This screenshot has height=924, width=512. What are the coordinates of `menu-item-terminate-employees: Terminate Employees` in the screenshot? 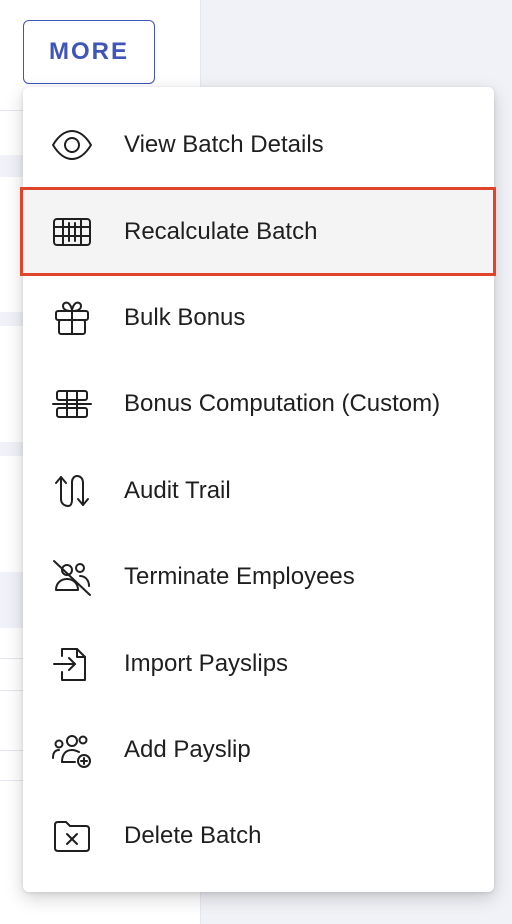 It's located at (258, 577).